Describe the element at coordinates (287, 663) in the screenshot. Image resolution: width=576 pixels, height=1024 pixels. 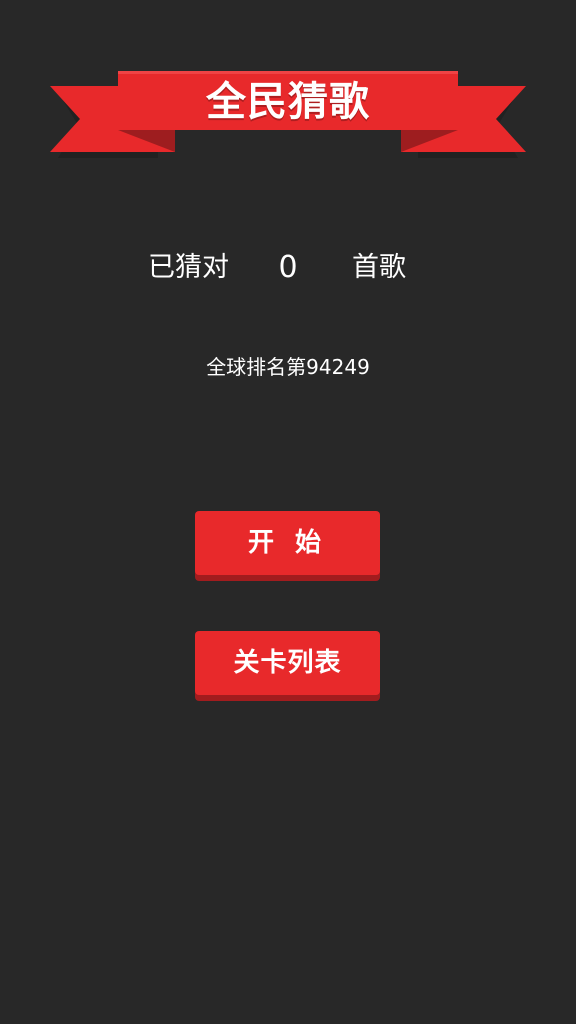
I see `level-list-button: 关卡列表` at that location.